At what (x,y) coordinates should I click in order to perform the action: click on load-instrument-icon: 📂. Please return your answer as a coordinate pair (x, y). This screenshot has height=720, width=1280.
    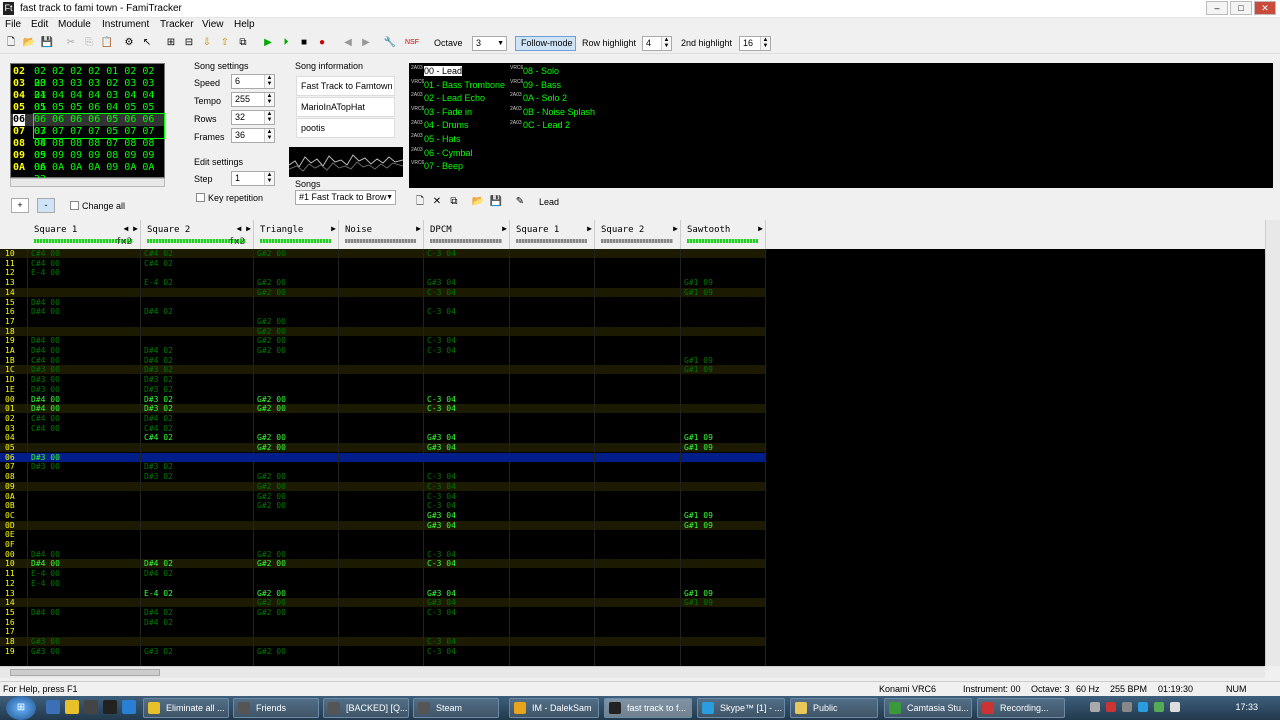
    Looking at the image, I should click on (478, 202).